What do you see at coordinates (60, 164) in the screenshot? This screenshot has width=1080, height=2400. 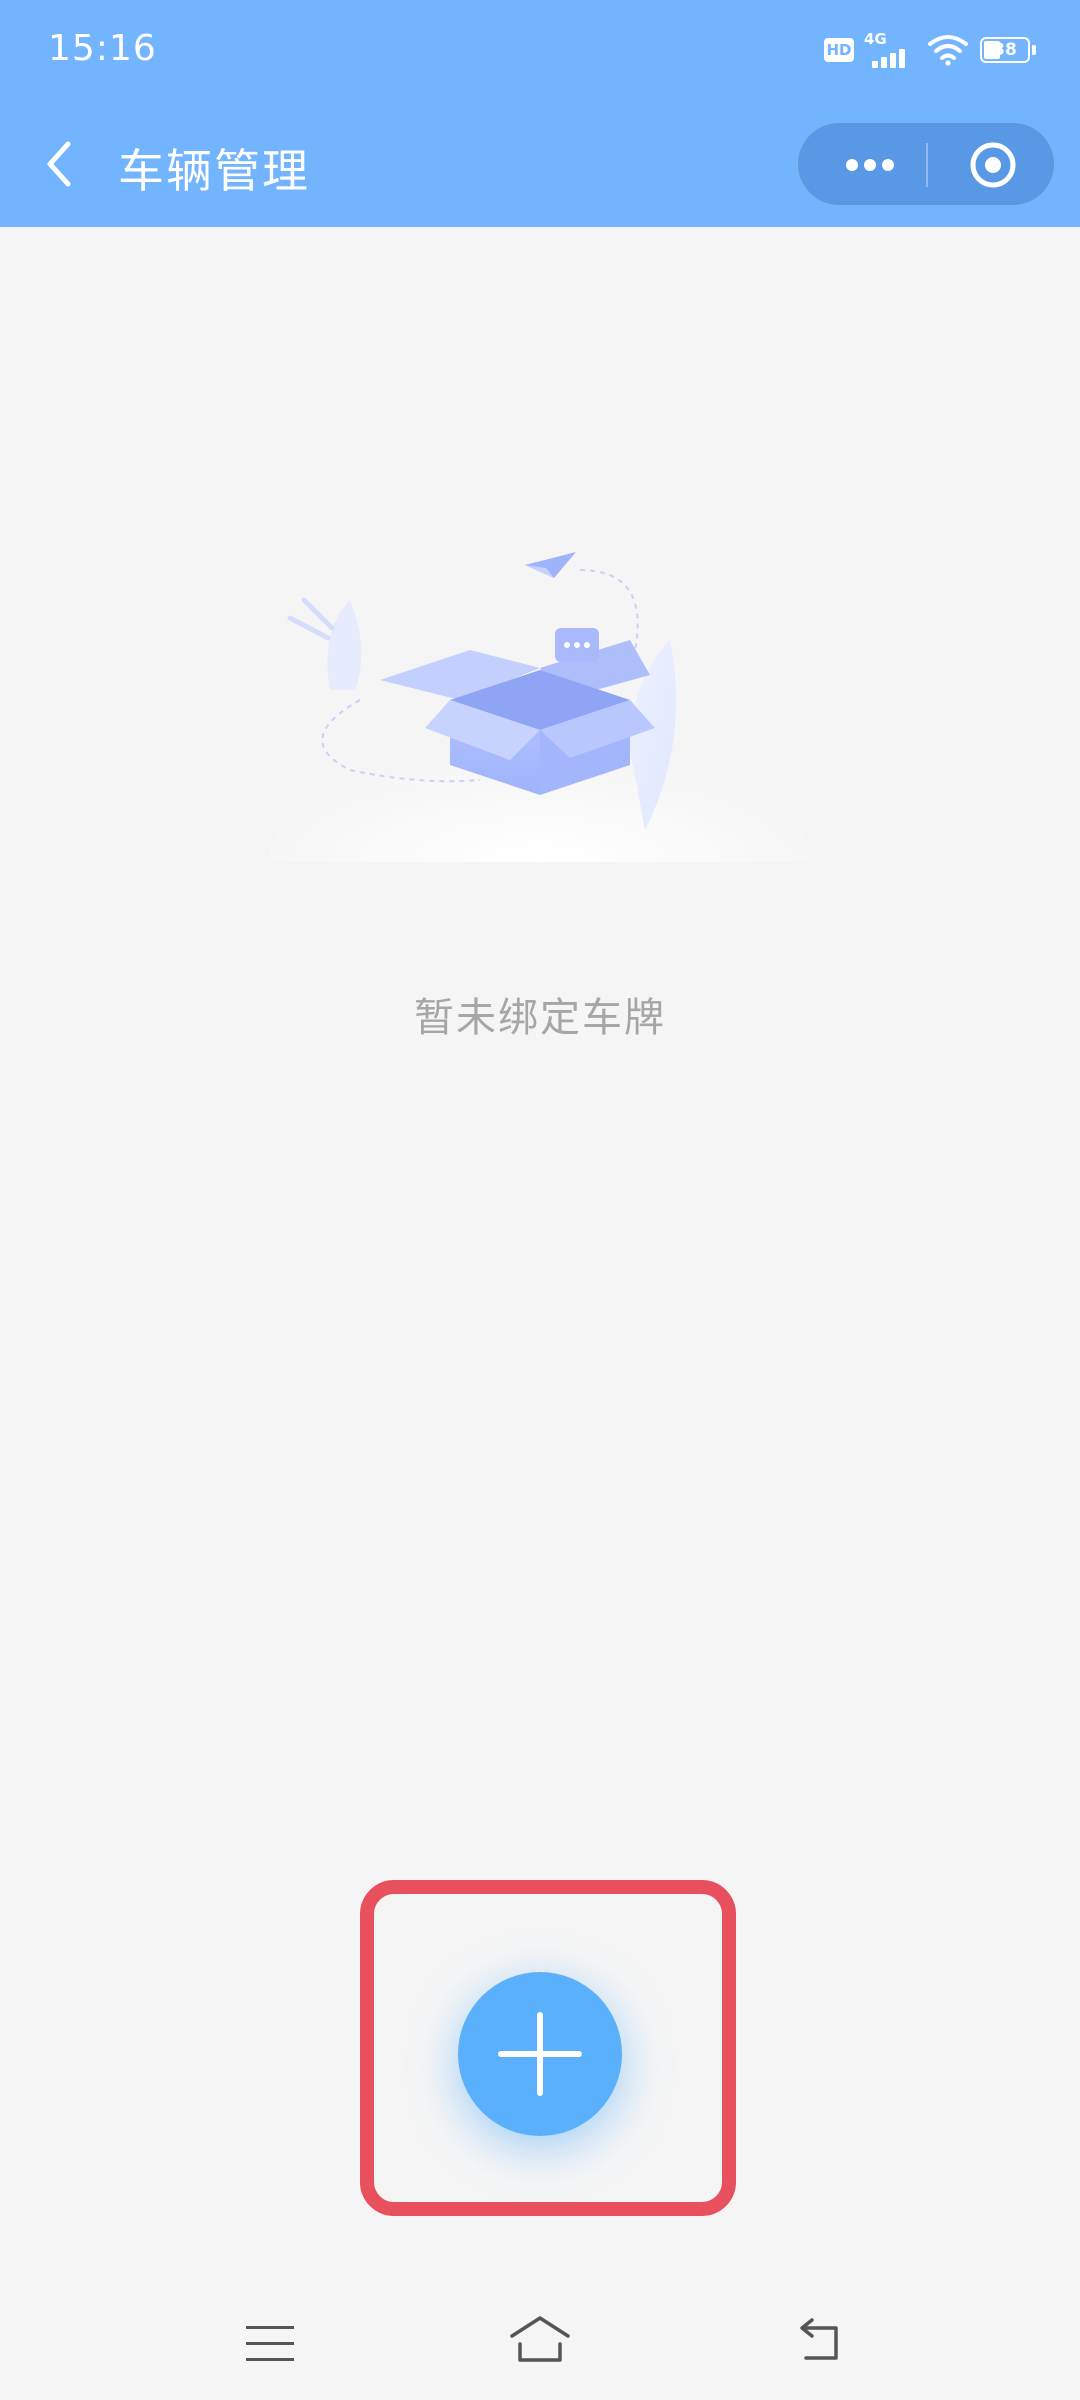 I see `back-button` at bounding box center [60, 164].